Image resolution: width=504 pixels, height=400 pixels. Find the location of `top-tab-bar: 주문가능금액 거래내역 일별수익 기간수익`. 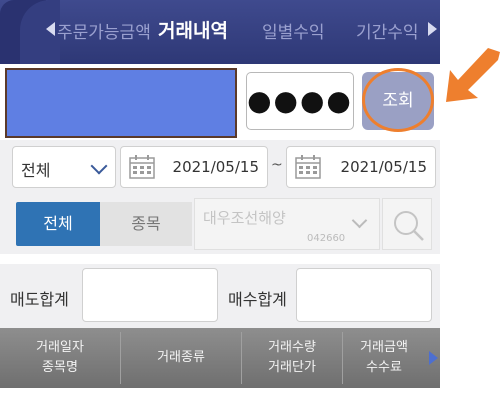

top-tab-bar: 주문가능금액 거래내역 일별수익 기간수익 is located at coordinates (220, 32).